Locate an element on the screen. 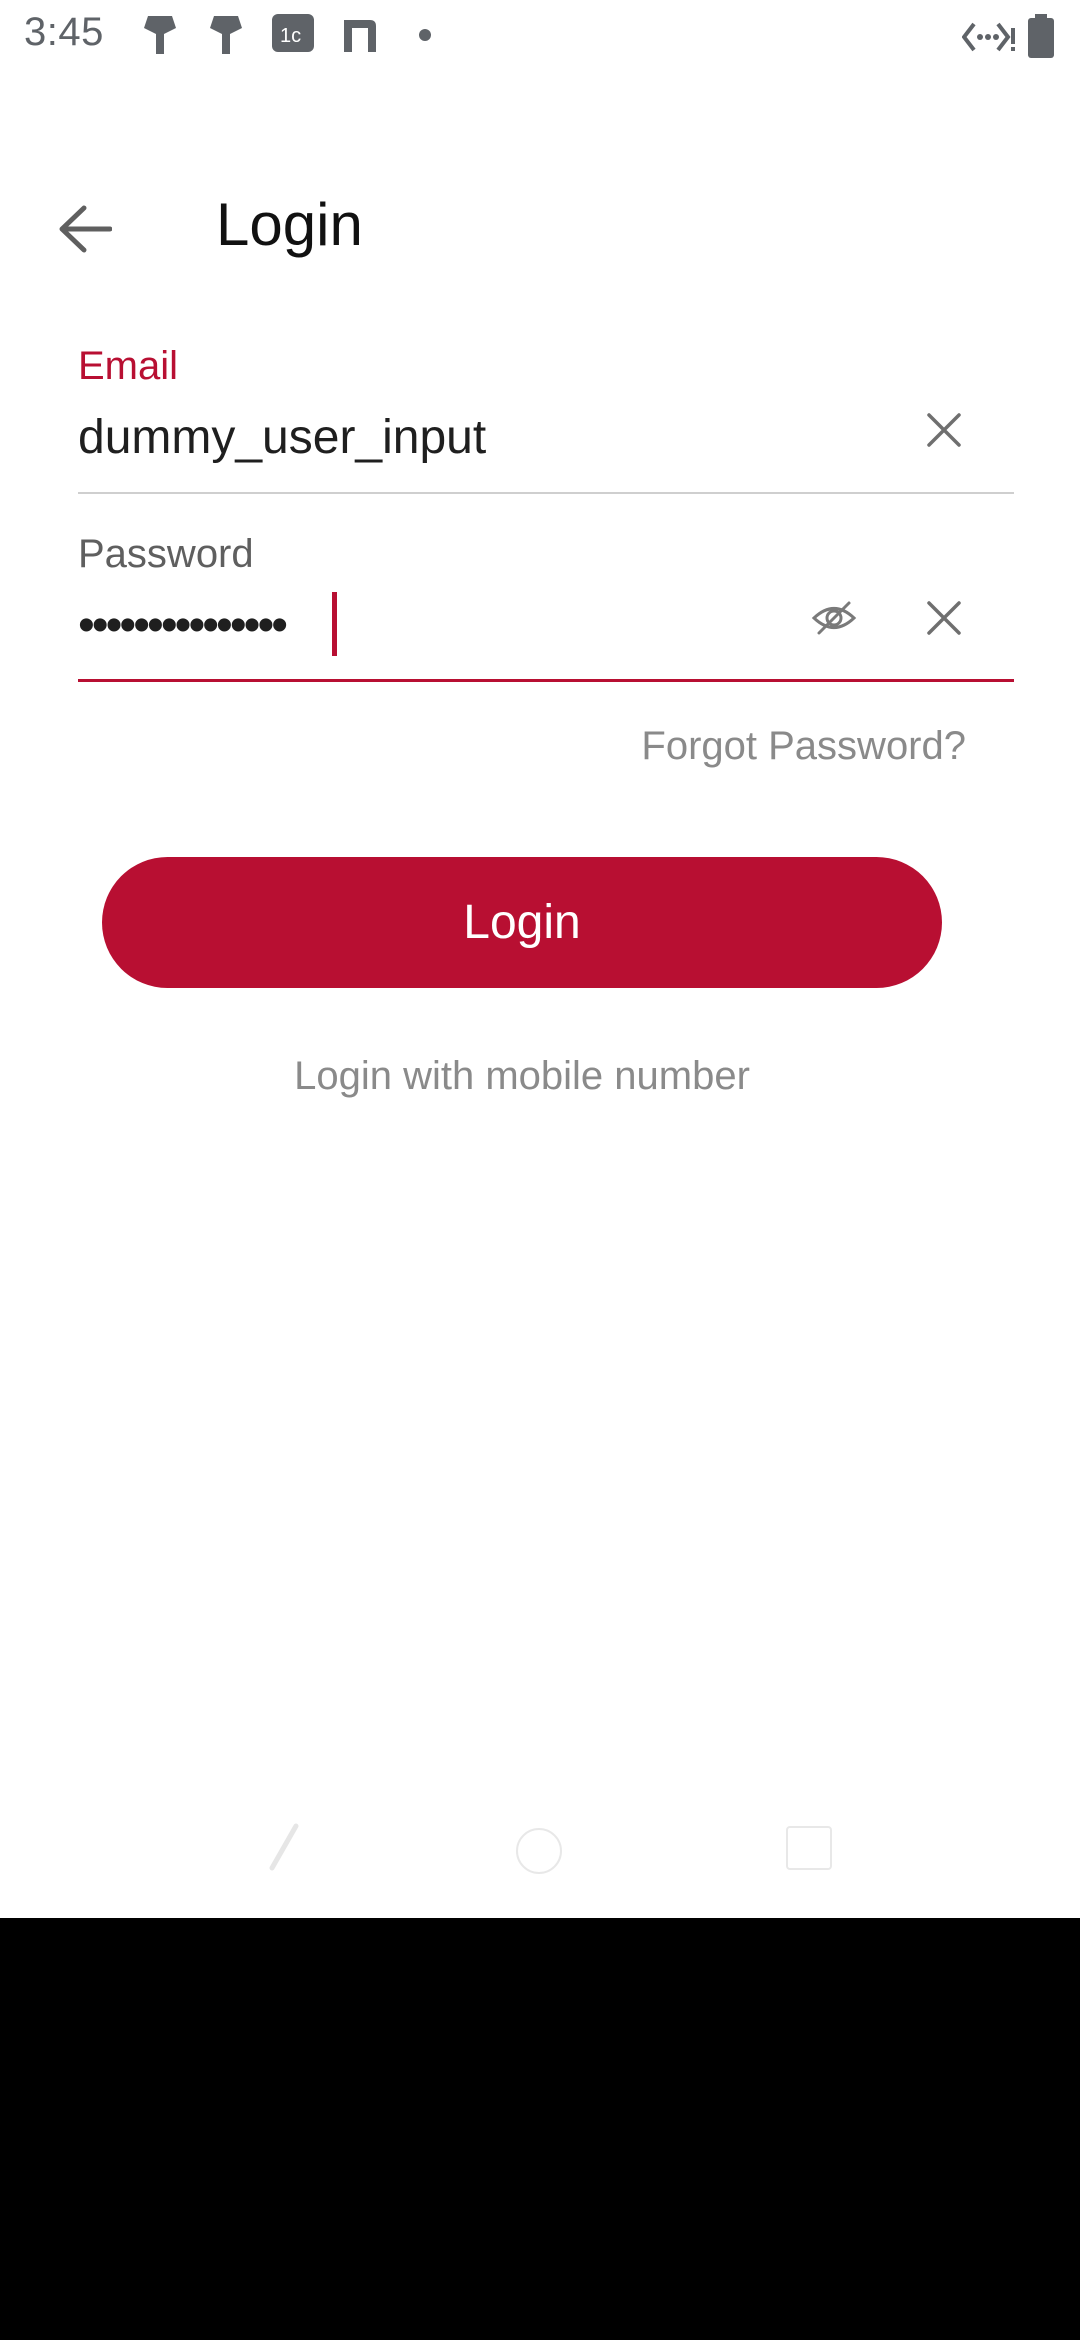 Image resolution: width=1080 pixels, height=2340 pixels. app-bar: Login is located at coordinates (540, 228).